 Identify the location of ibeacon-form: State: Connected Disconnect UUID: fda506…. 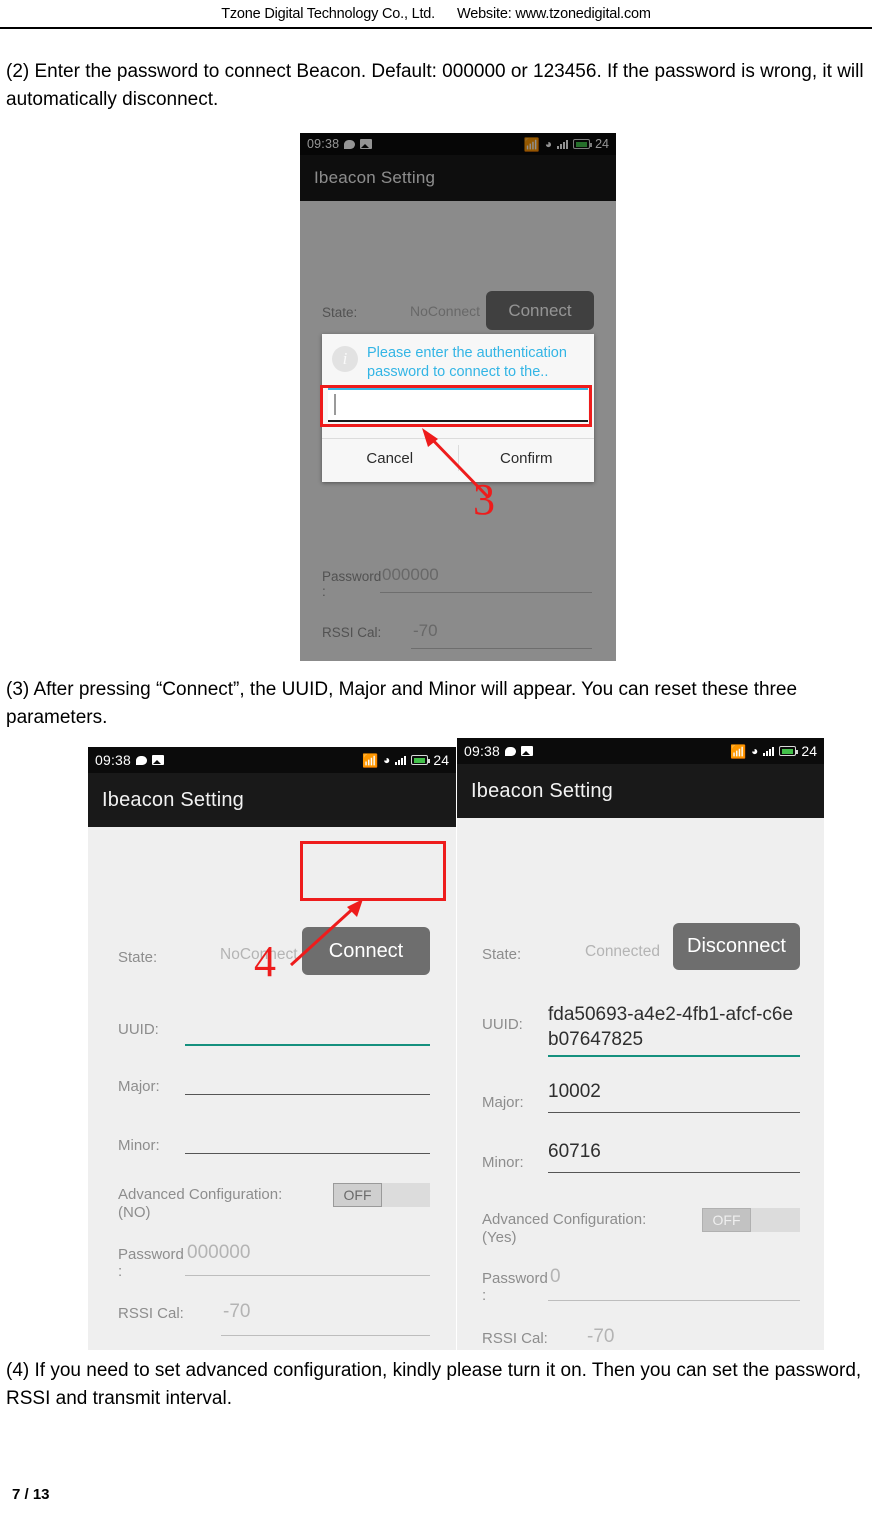
(640, 1084).